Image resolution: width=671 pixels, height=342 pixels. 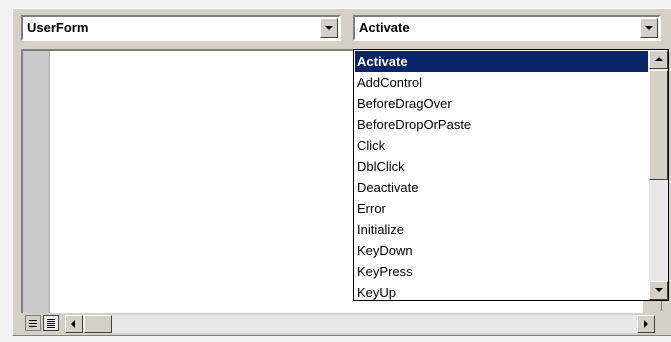 I want to click on arrow-right-icon, so click(x=646, y=324).